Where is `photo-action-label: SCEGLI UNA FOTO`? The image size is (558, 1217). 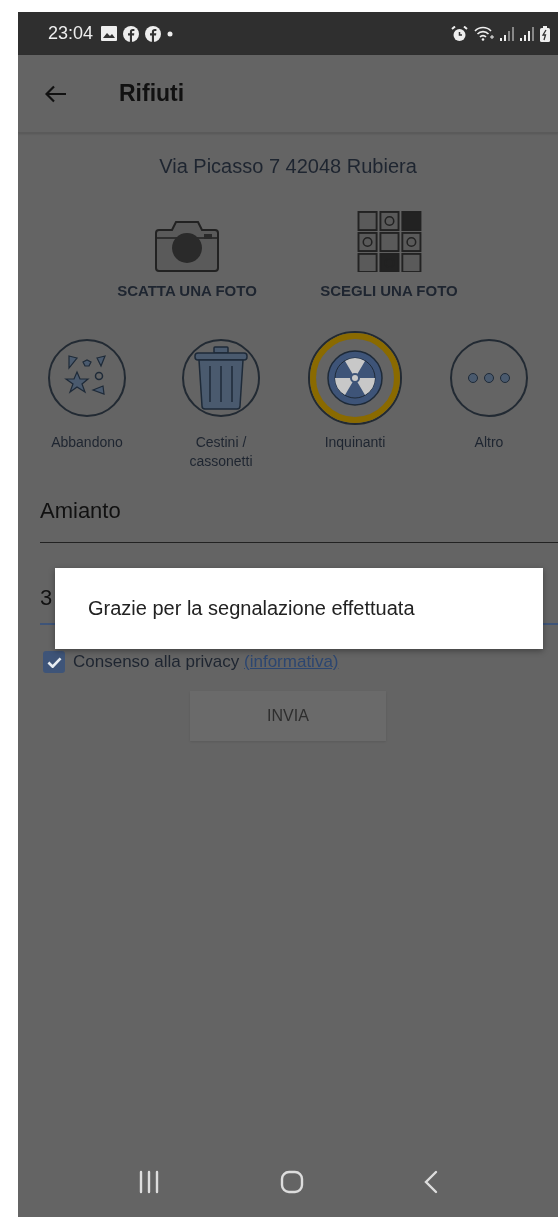
photo-action-label: SCEGLI UNA FOTO is located at coordinates (389, 290).